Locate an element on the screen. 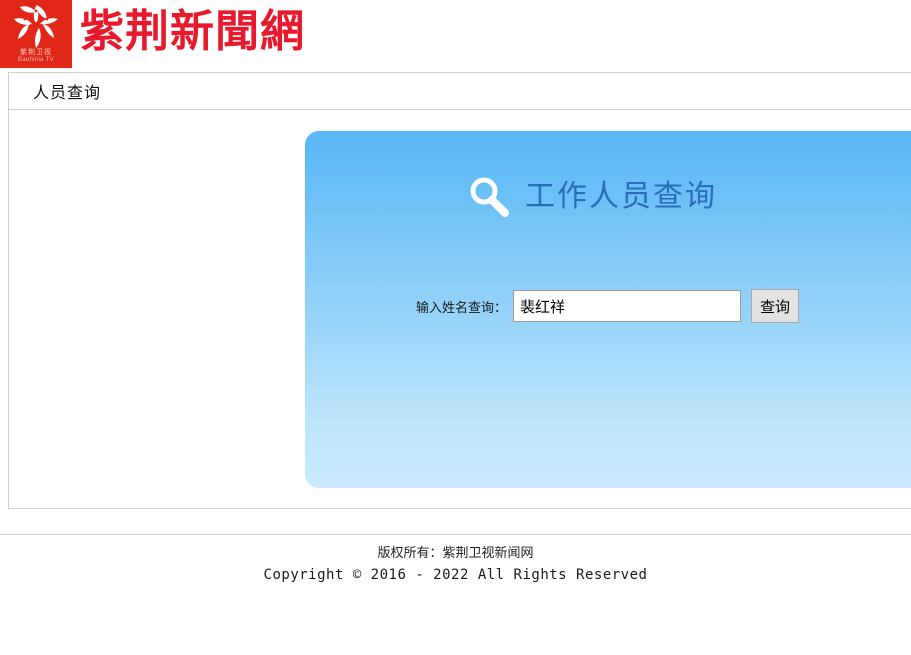 This screenshot has height=655, width=911. nav-item-personnel-query: 人员查询 is located at coordinates (67, 91).